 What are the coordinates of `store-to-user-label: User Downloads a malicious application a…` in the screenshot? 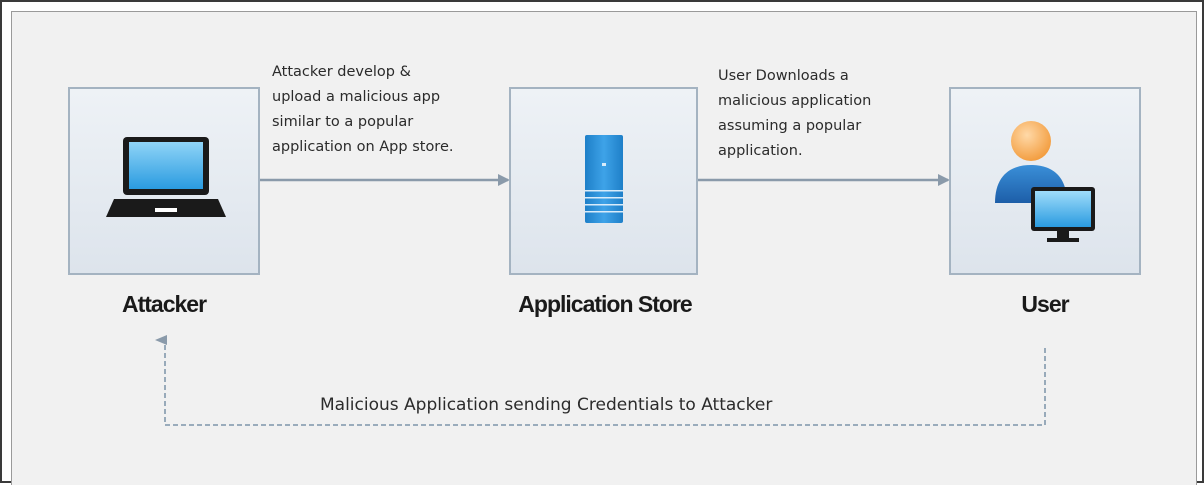 It's located at (794, 114).